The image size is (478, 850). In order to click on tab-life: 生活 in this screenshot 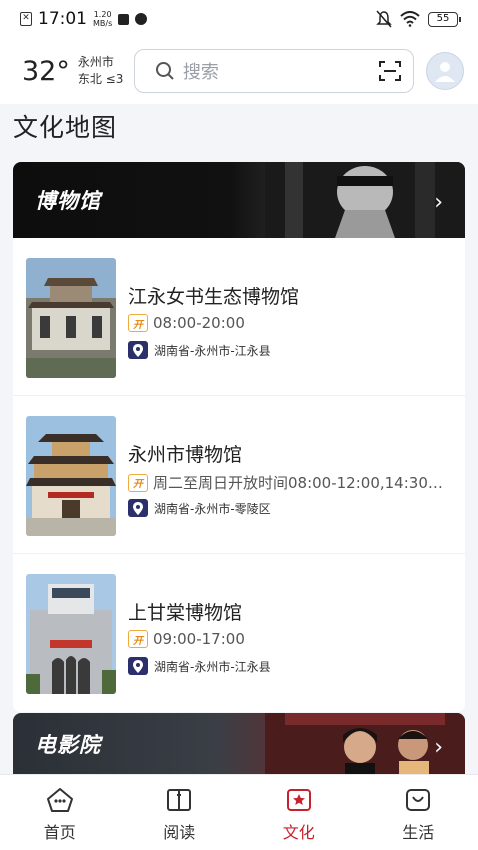, I will do `click(418, 812)`.